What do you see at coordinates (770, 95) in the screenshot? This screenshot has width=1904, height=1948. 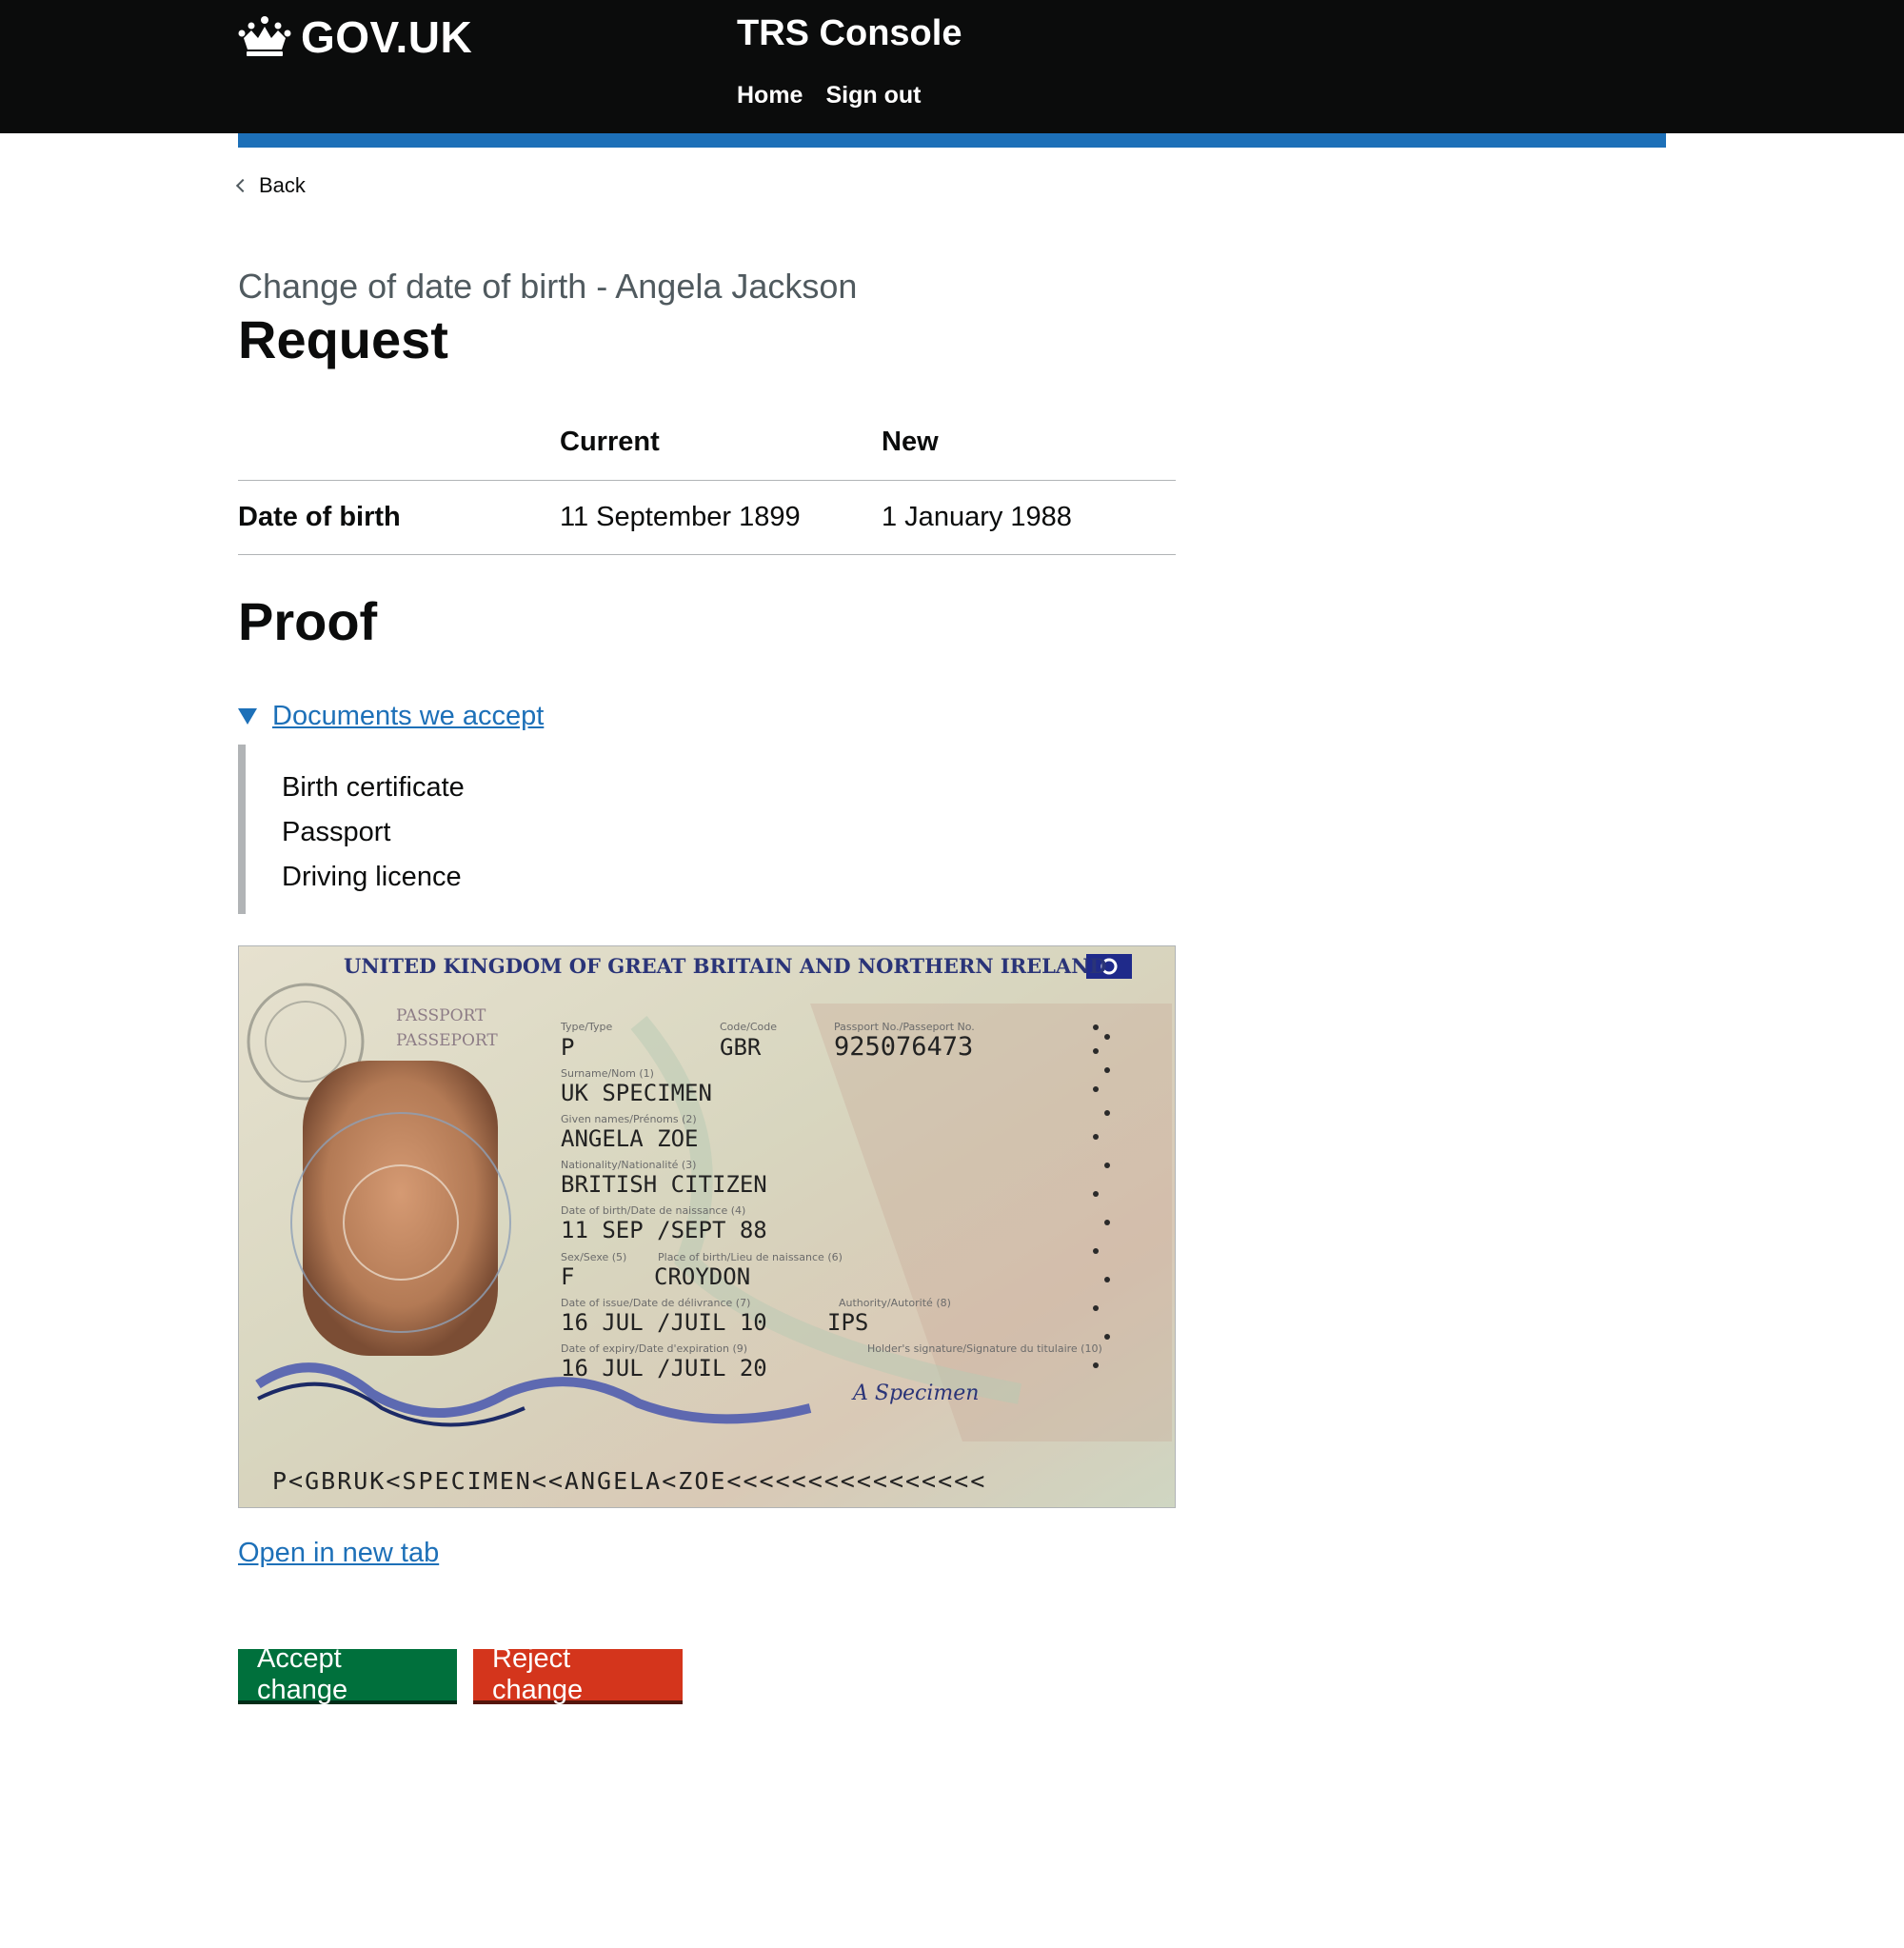 I see `nav-home-link: Home` at bounding box center [770, 95].